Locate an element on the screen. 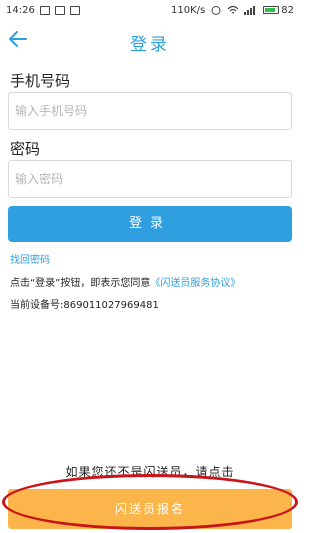 This screenshot has width=320, height=533. network-speed: 110K/s is located at coordinates (188, 10).